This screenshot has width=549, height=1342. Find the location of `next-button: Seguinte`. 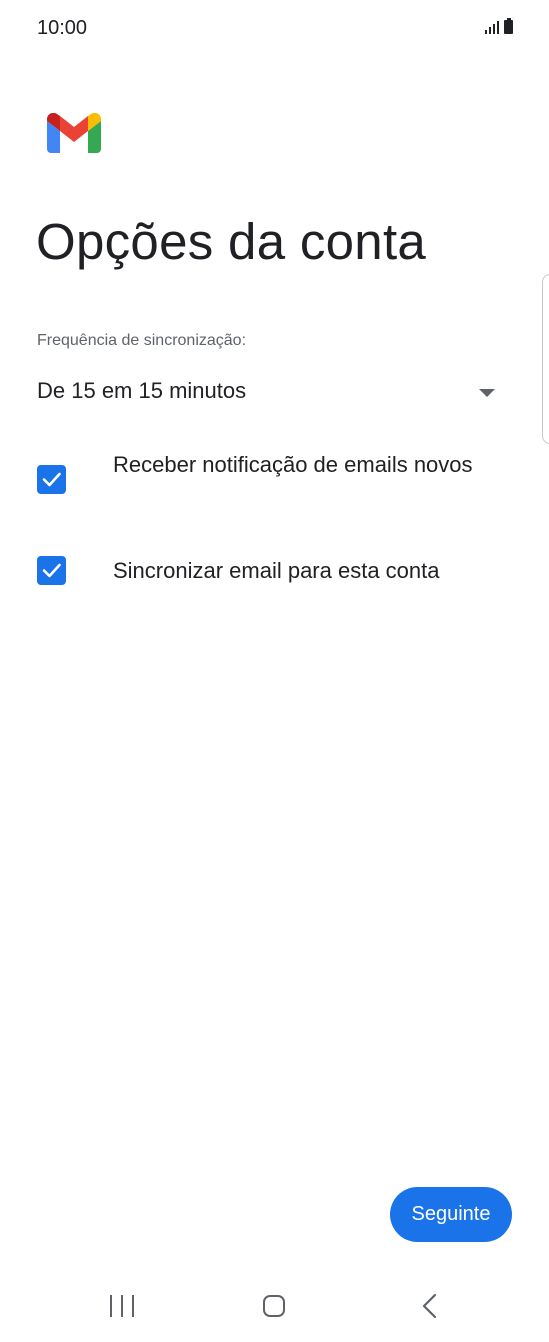

next-button: Seguinte is located at coordinates (451, 1214).